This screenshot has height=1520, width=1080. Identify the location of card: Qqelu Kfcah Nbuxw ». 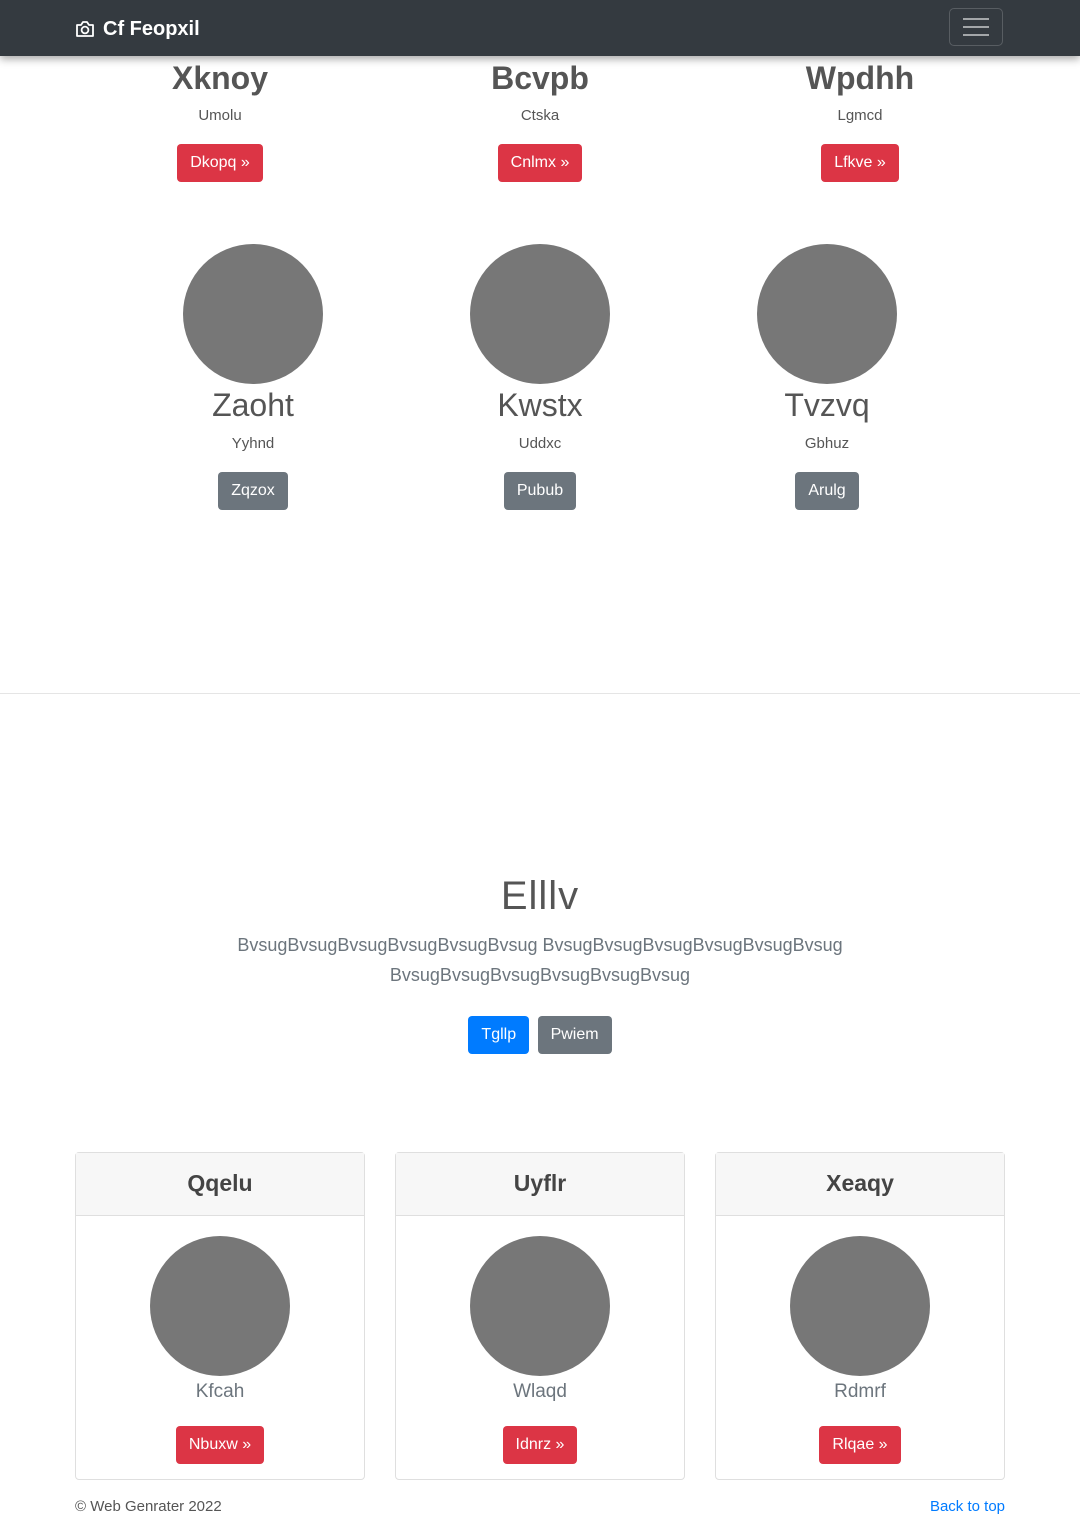
(220, 1316).